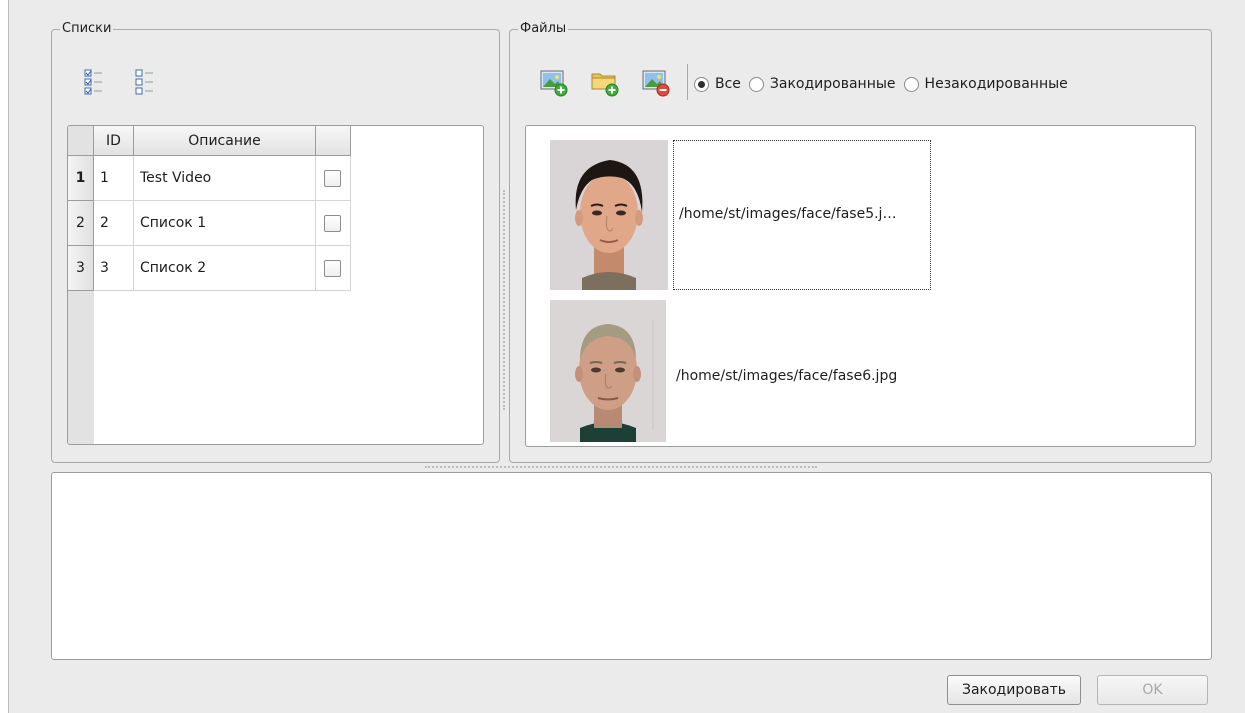  I want to click on cell-id: 3, so click(114, 268).